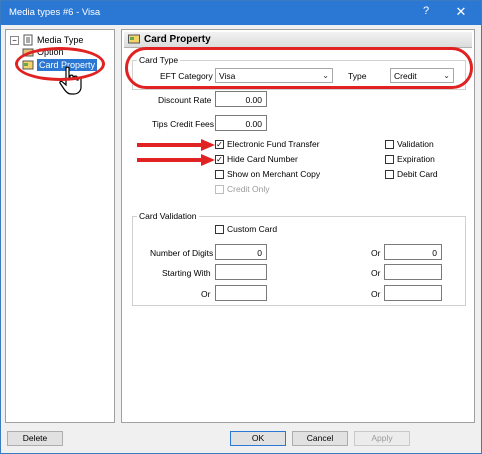 The width and height of the screenshot is (482, 454). What do you see at coordinates (185, 100) in the screenshot?
I see `discount-rate-label: Discount Rate` at bounding box center [185, 100].